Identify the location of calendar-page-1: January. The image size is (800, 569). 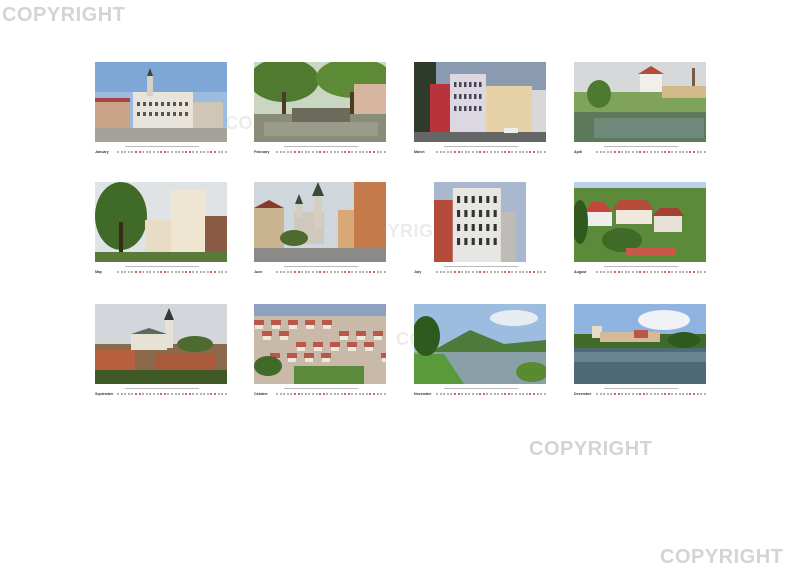
(162, 112).